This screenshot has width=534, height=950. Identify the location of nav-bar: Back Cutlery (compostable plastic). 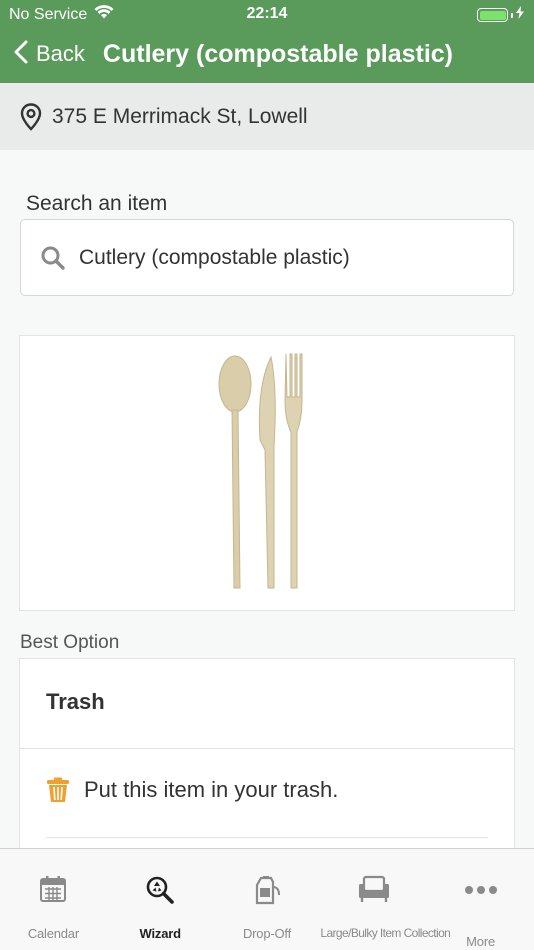
(267, 54).